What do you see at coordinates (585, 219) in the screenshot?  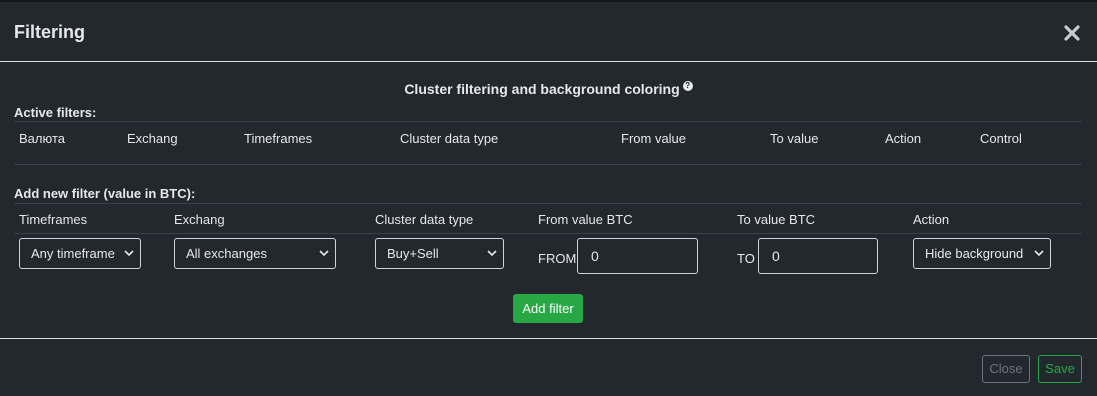 I see `new-col-from-value: From value BTC` at bounding box center [585, 219].